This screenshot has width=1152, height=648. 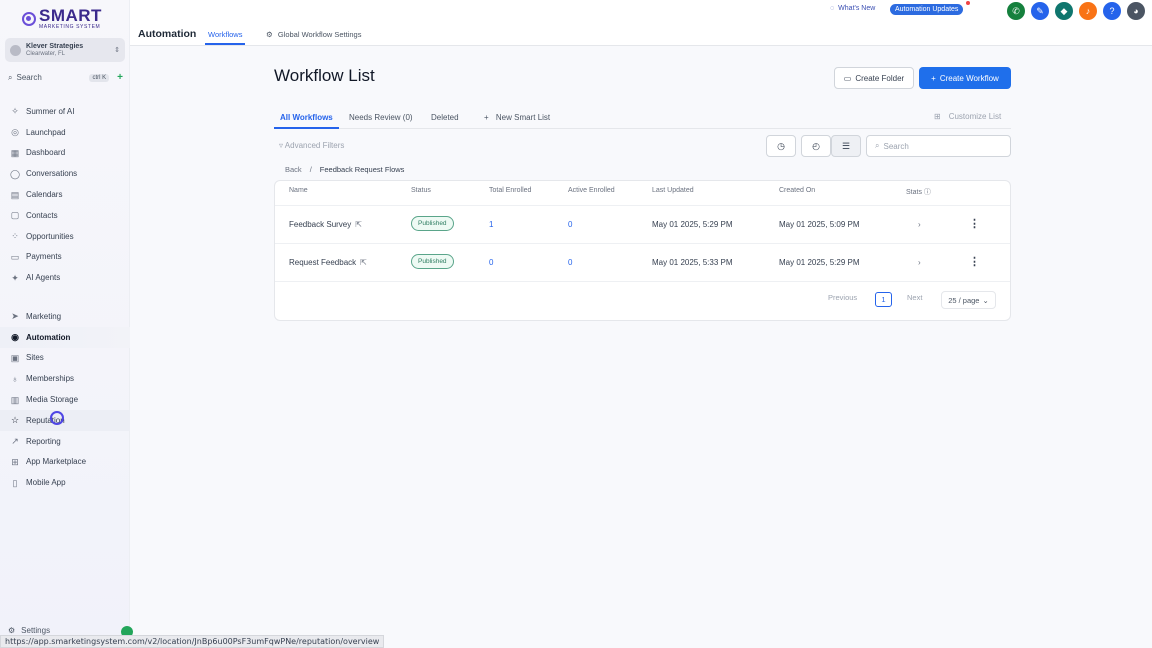 What do you see at coordinates (968, 300) in the screenshot?
I see `page-size-select: 25 / page ⌄` at bounding box center [968, 300].